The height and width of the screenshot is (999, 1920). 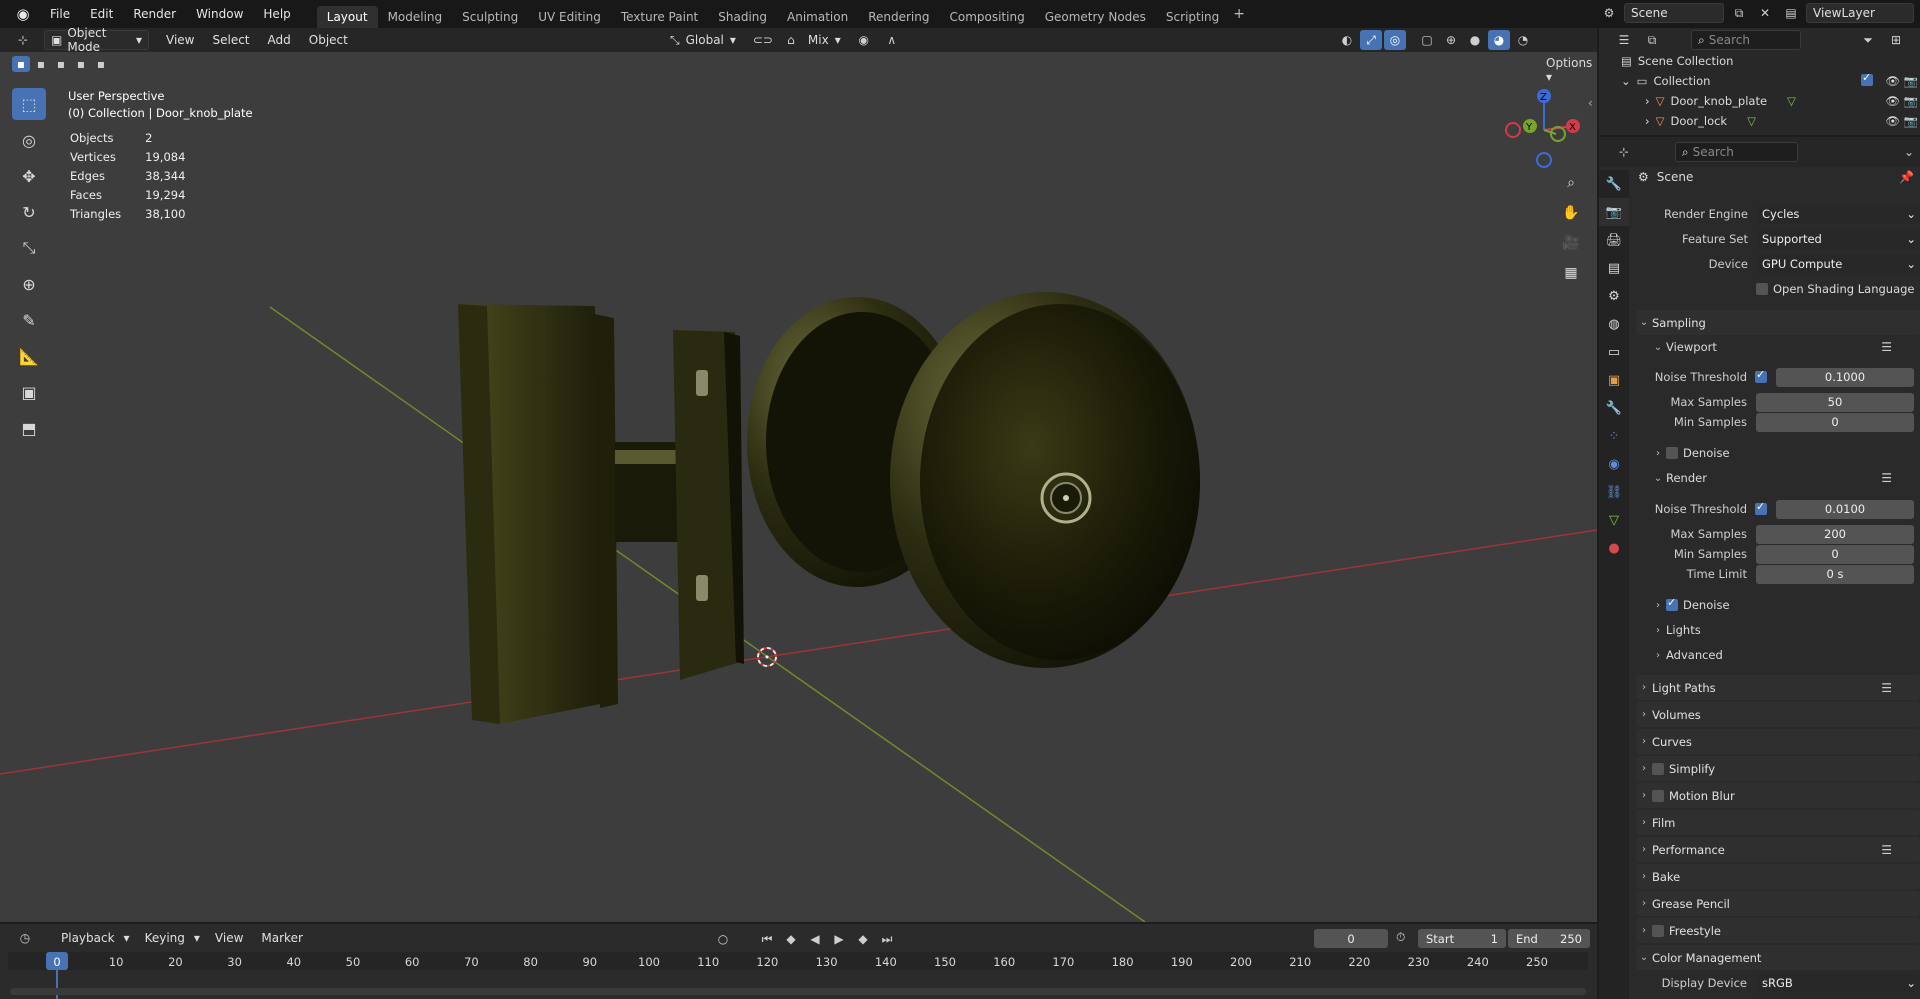 What do you see at coordinates (101, 14) in the screenshot?
I see `menu-edit: Edit` at bounding box center [101, 14].